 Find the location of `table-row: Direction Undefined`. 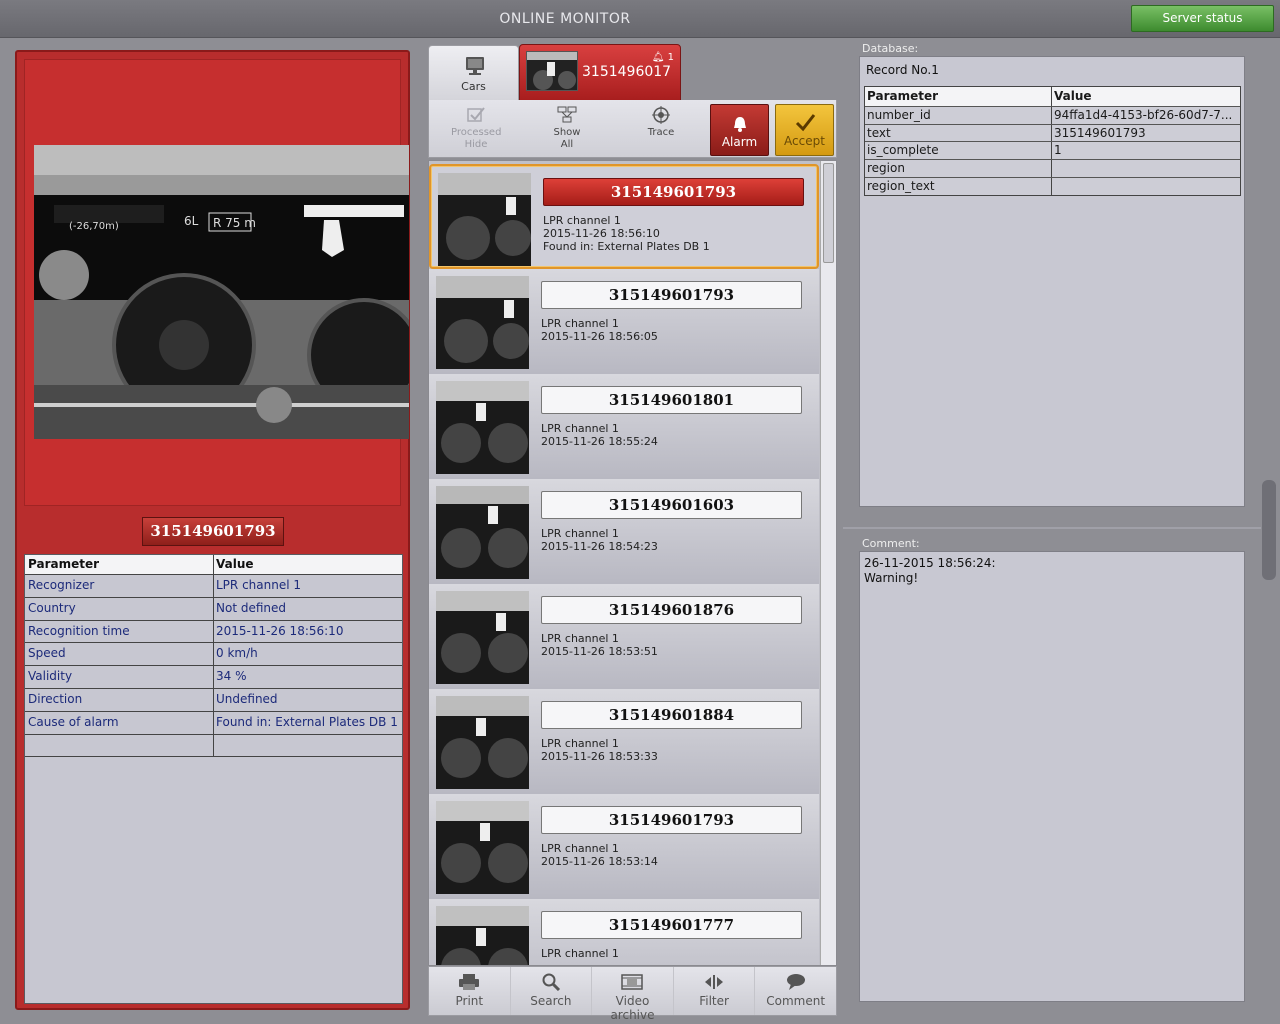

table-row: Direction Undefined is located at coordinates (213, 700).